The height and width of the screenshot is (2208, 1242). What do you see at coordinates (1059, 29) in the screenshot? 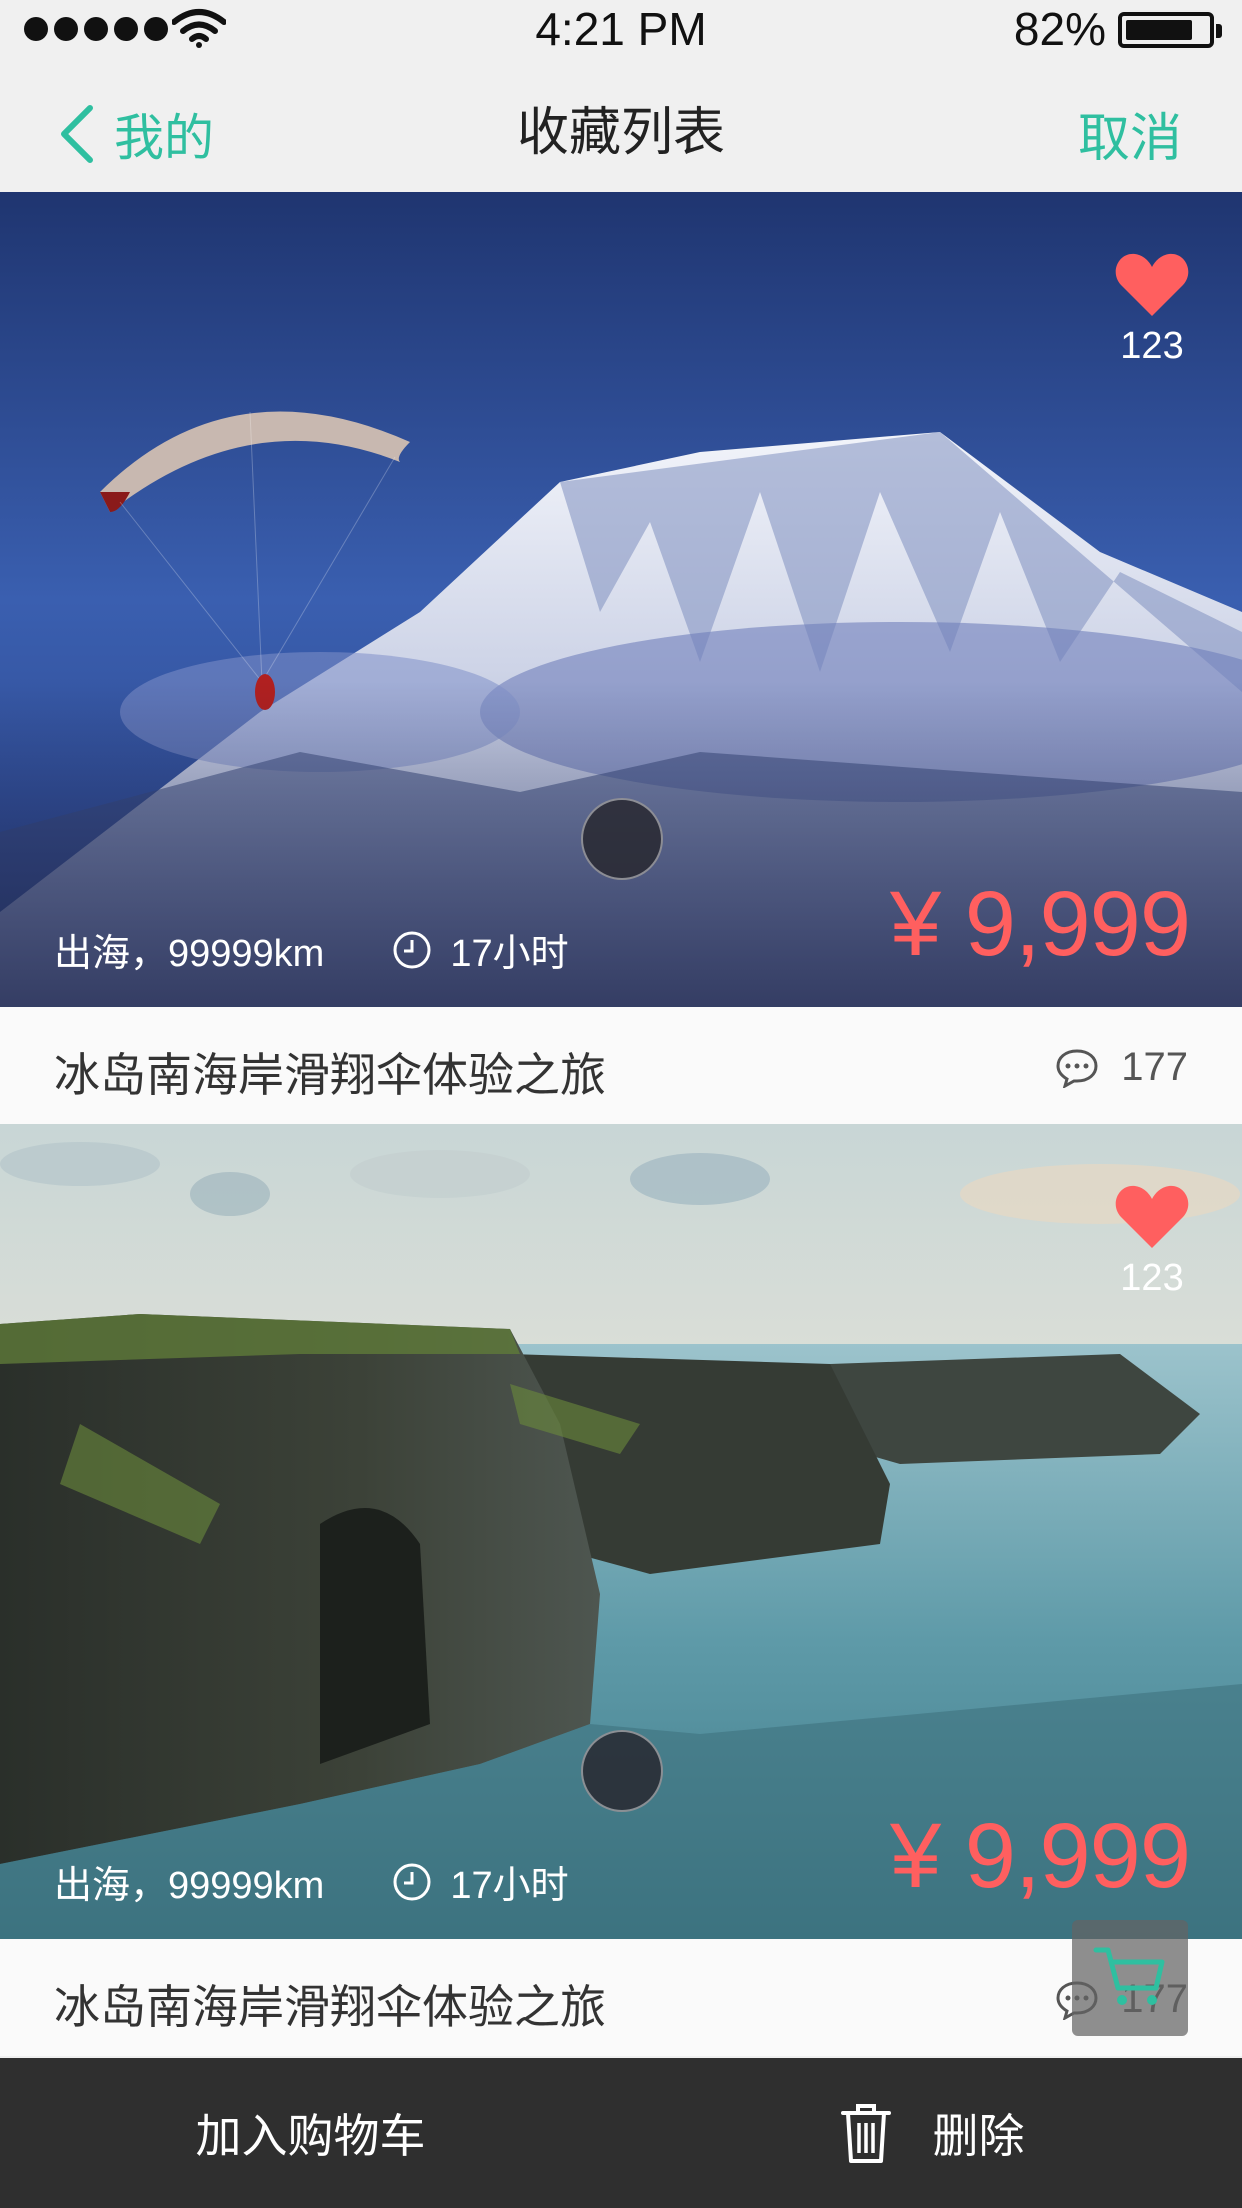
I see `battery-percent: 82%` at bounding box center [1059, 29].